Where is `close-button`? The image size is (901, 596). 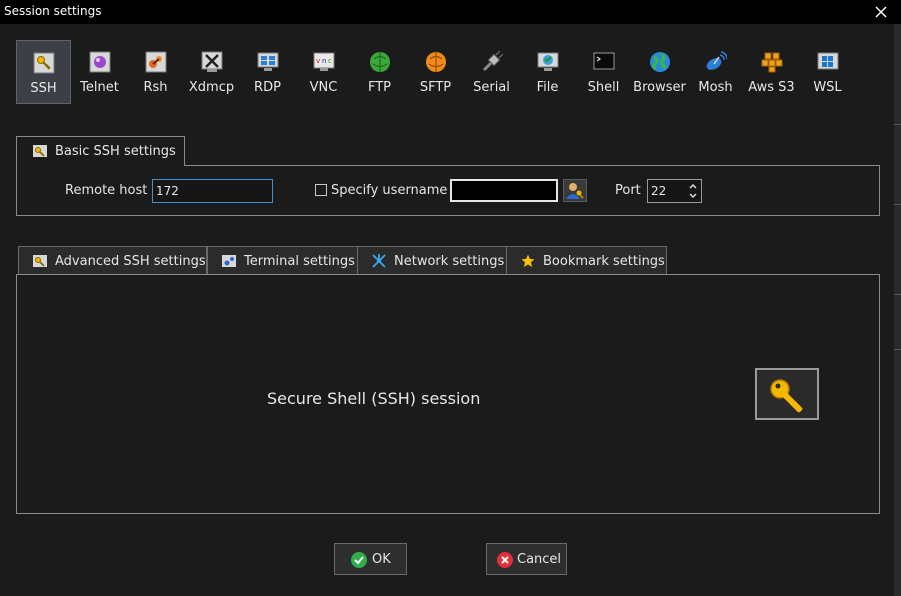 close-button is located at coordinates (881, 12).